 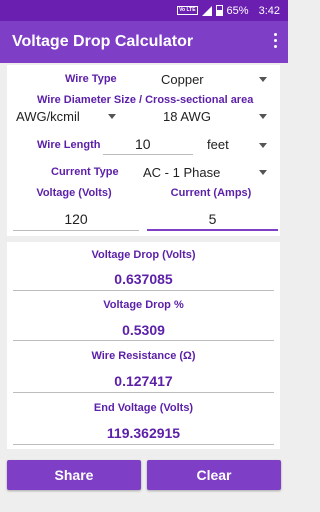 What do you see at coordinates (143, 305) in the screenshot?
I see `voltage-drop-pct-label: Voltage Drop %` at bounding box center [143, 305].